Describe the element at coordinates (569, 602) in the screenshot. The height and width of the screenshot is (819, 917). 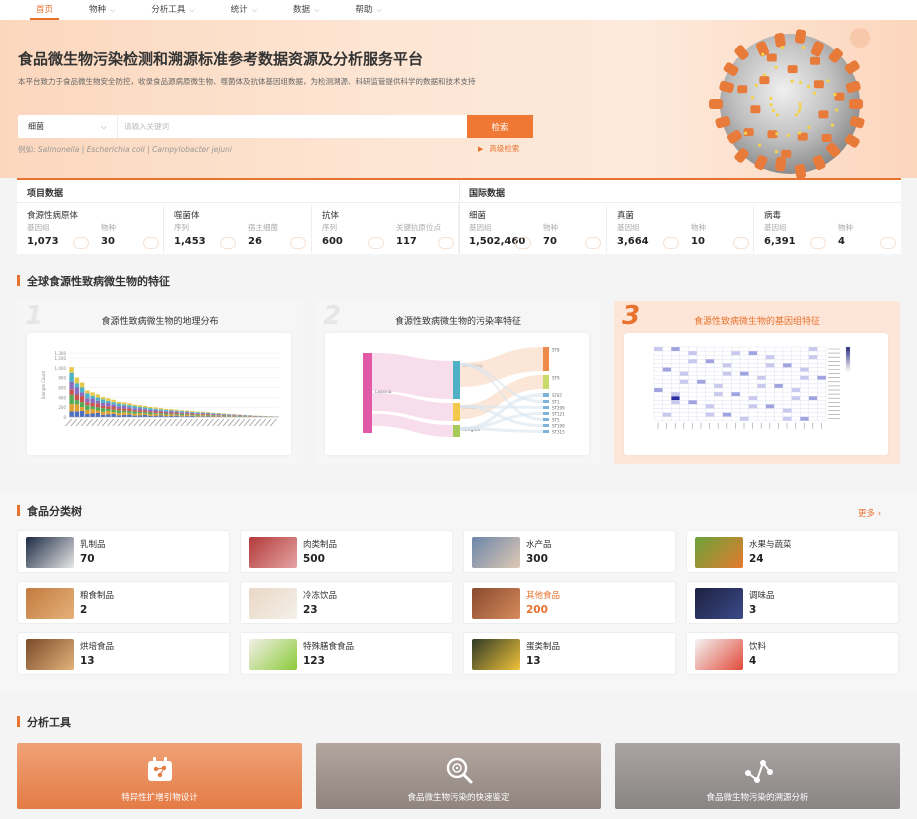
I see `food-category-card: 其他食品 200` at that location.